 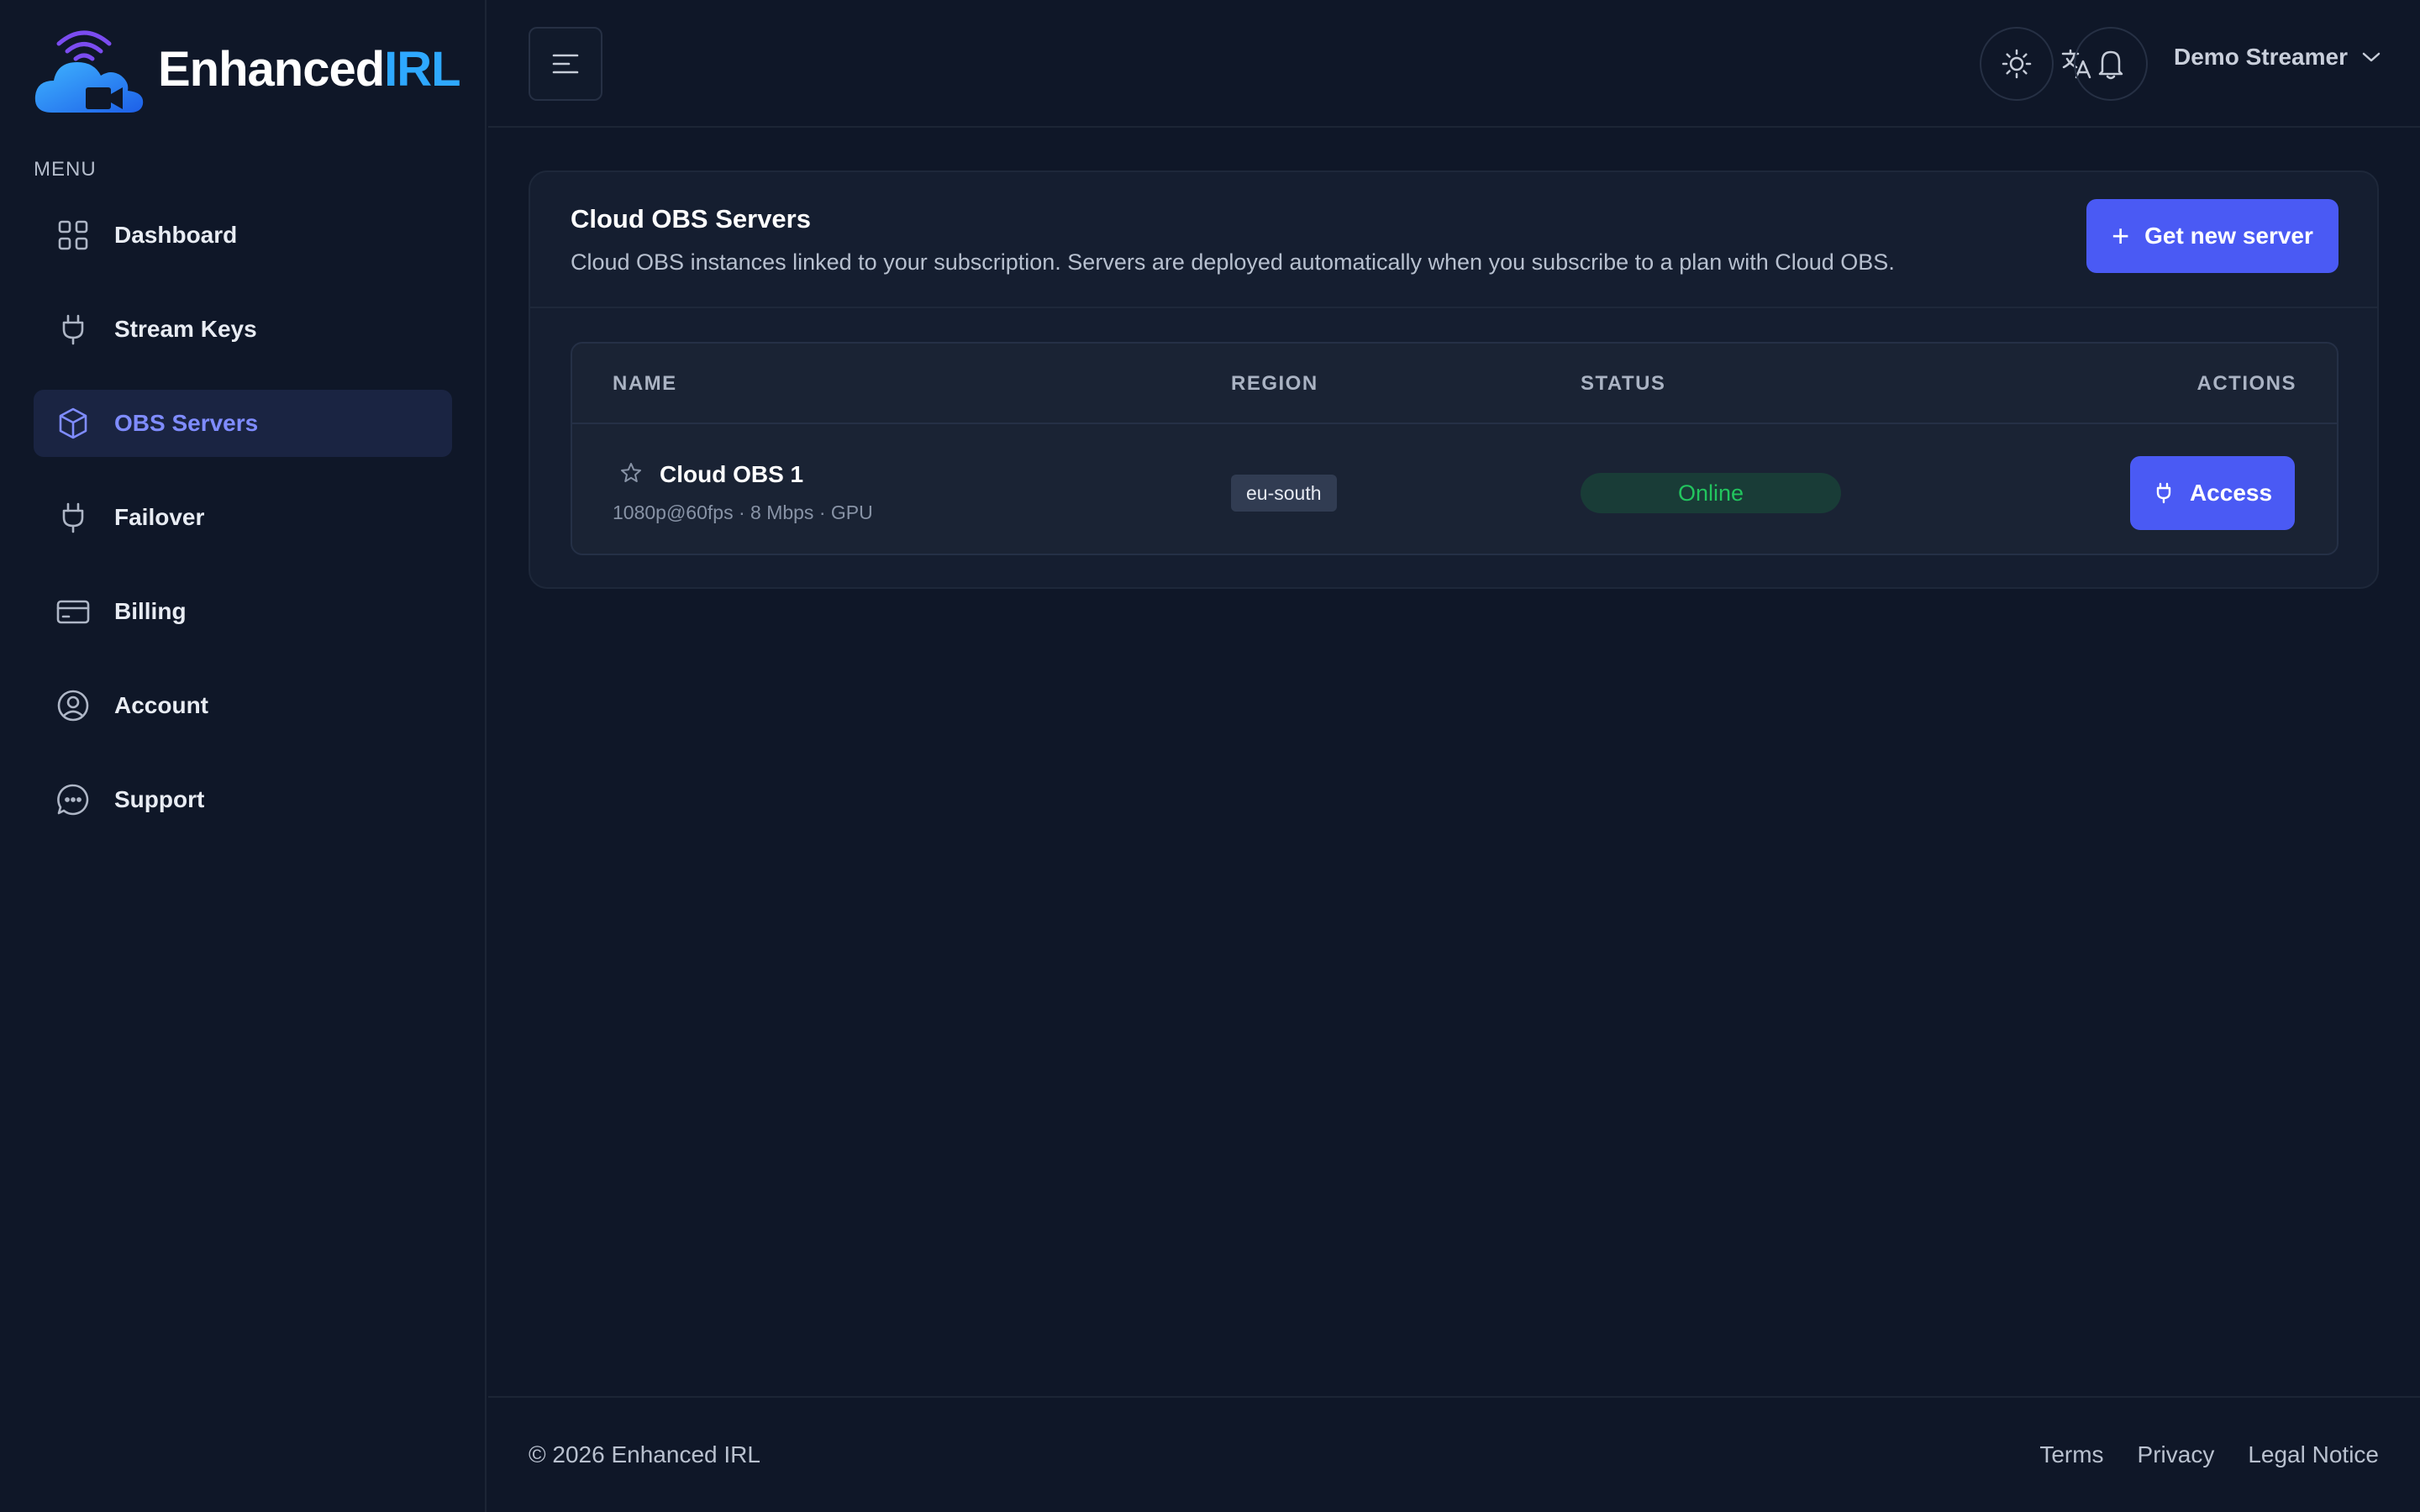 I want to click on footer-link-terms: Terms, so click(x=2071, y=1454).